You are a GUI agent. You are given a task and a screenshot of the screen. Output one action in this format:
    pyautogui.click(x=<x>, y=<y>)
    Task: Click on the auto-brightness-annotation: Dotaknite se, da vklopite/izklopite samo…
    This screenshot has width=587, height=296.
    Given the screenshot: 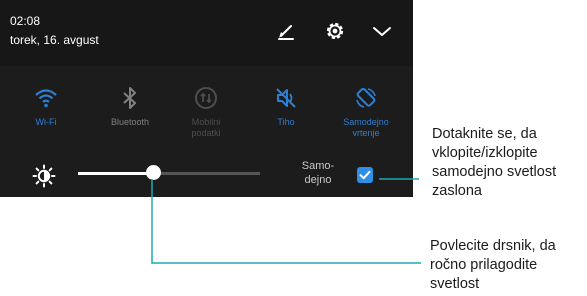 What is the action you would take?
    pyautogui.click(x=494, y=162)
    